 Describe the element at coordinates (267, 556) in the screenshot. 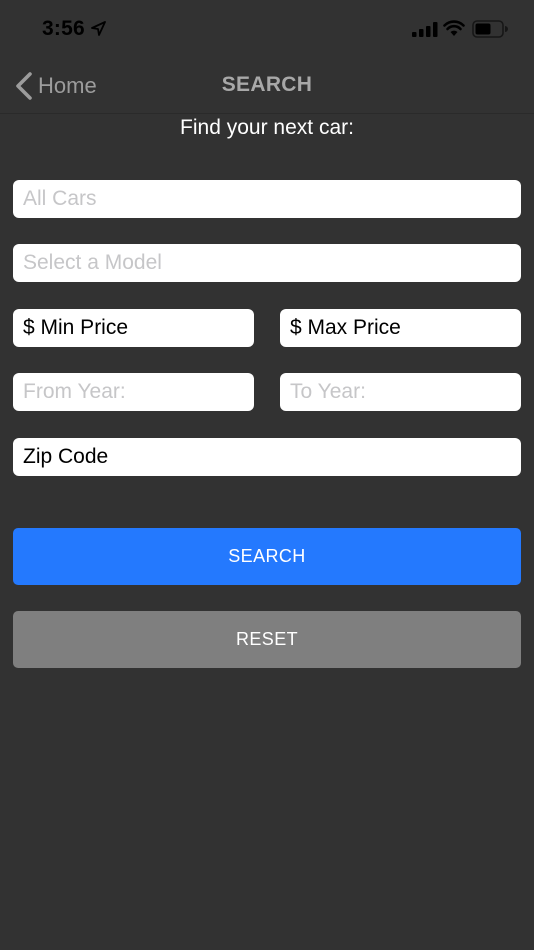

I see `search-button: SEARCH` at that location.